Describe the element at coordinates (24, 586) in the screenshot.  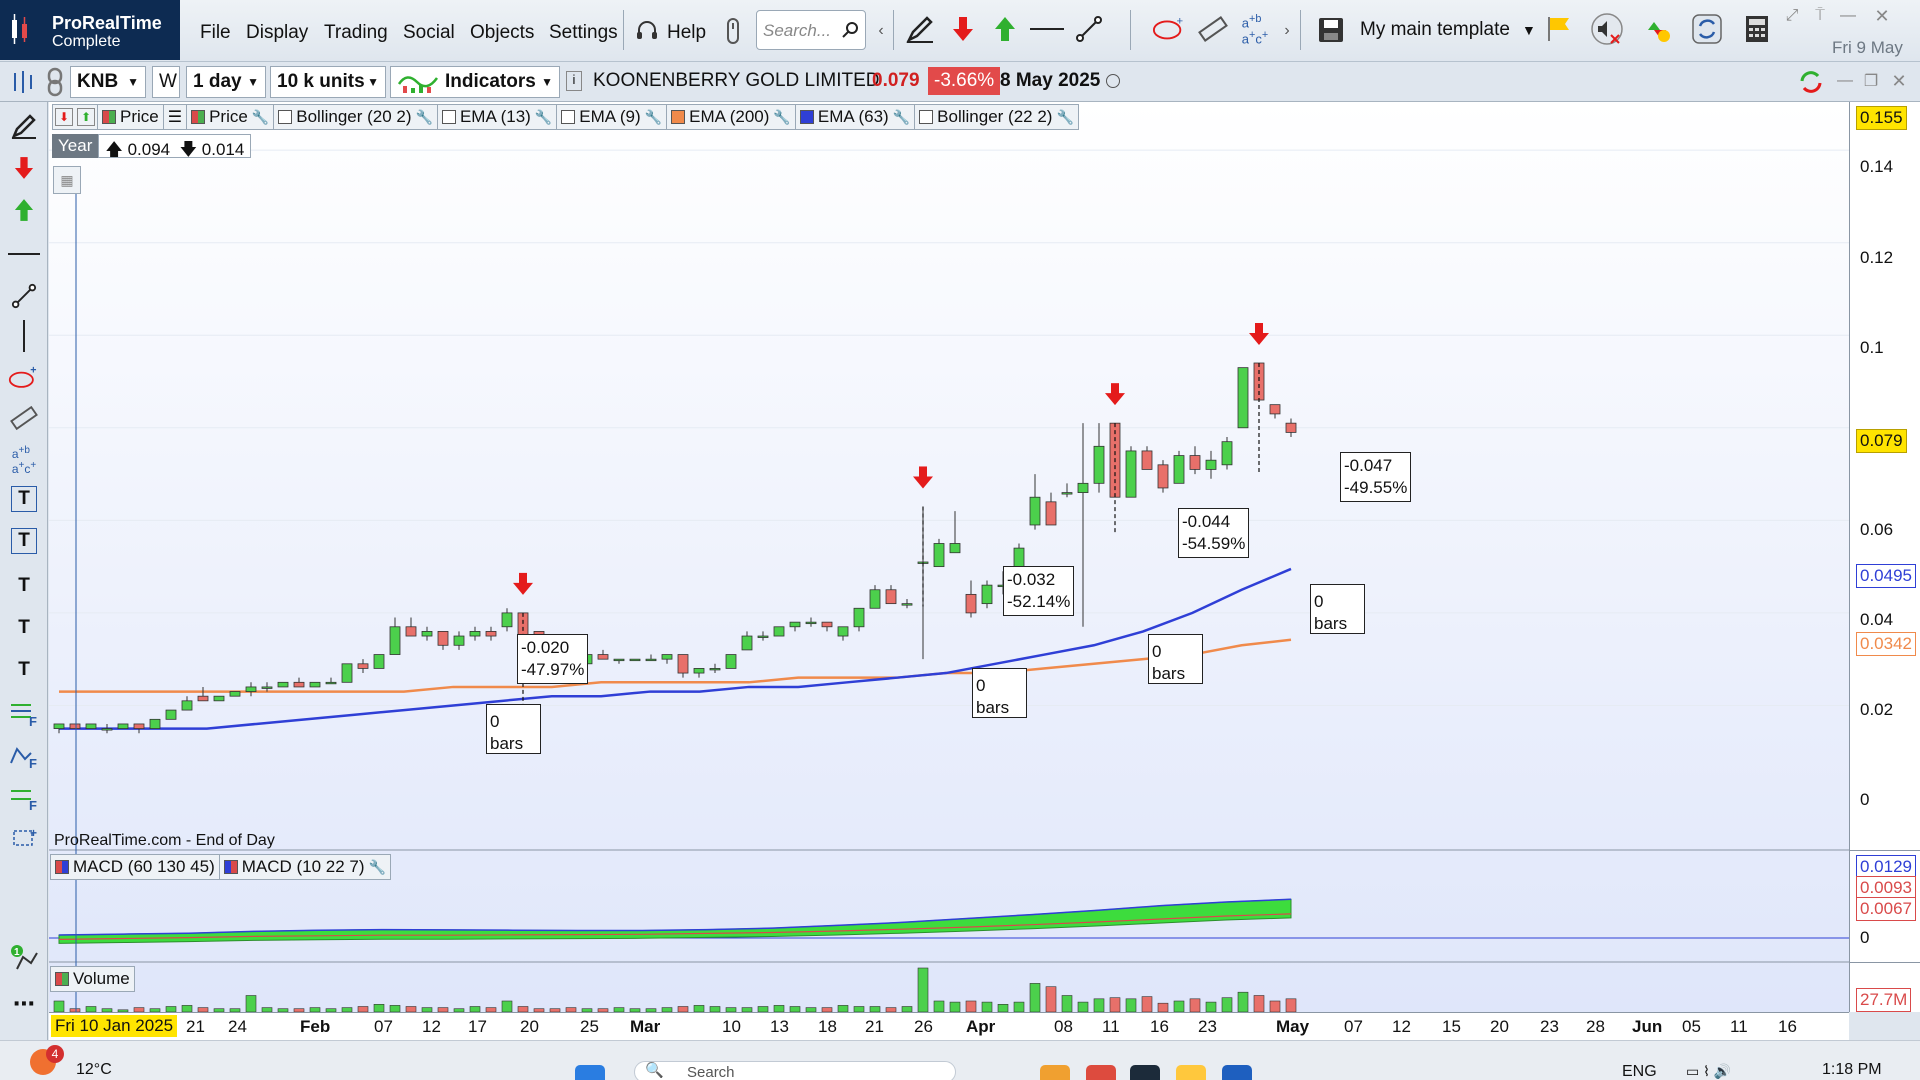
I see `text-tool-icon: T` at that location.